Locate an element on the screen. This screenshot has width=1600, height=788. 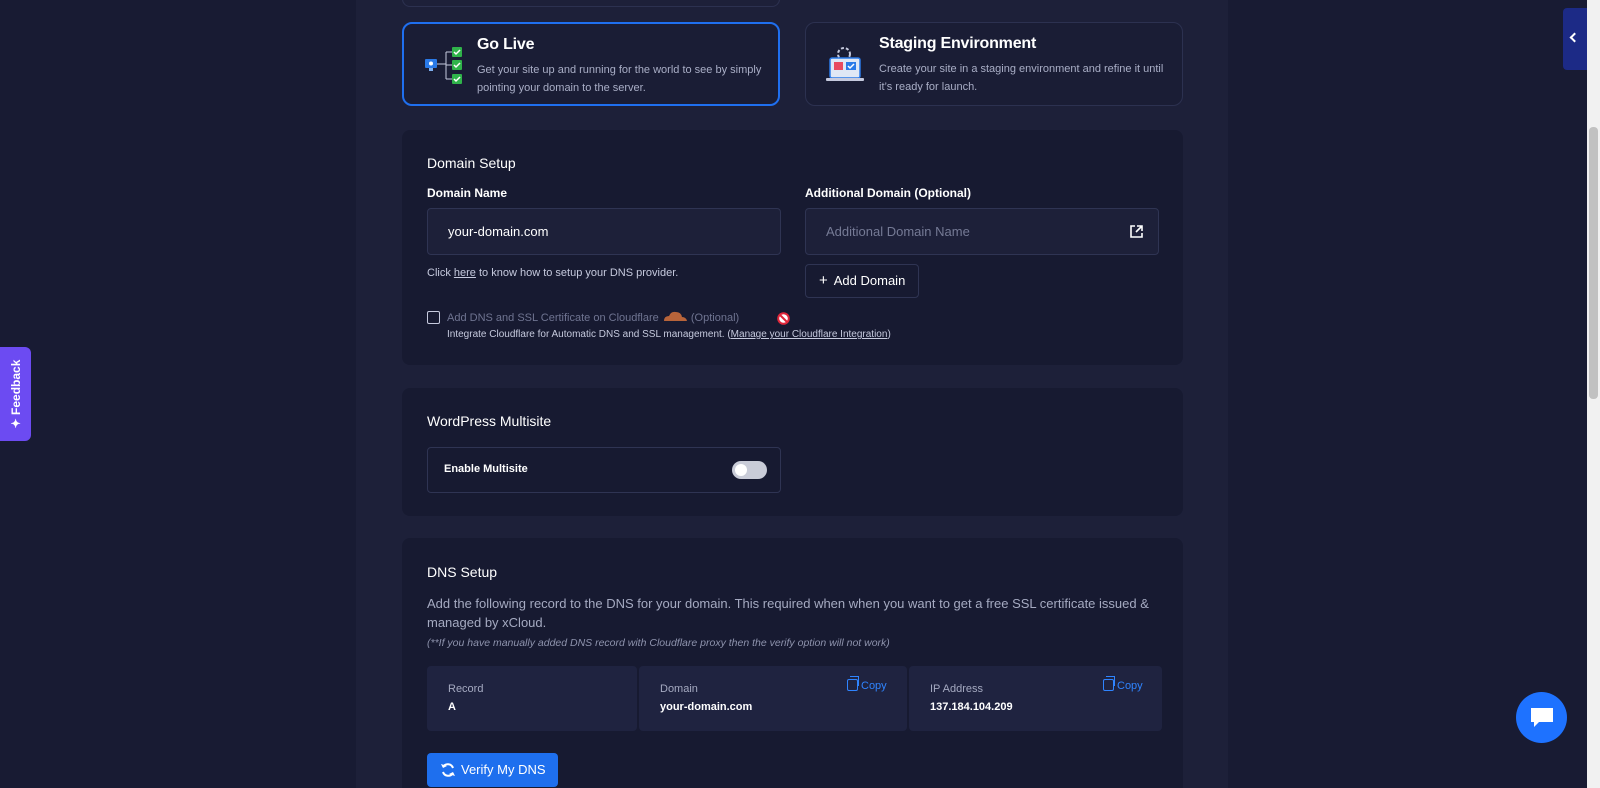
collapse-sidebar-tab is located at coordinates (1575, 39).